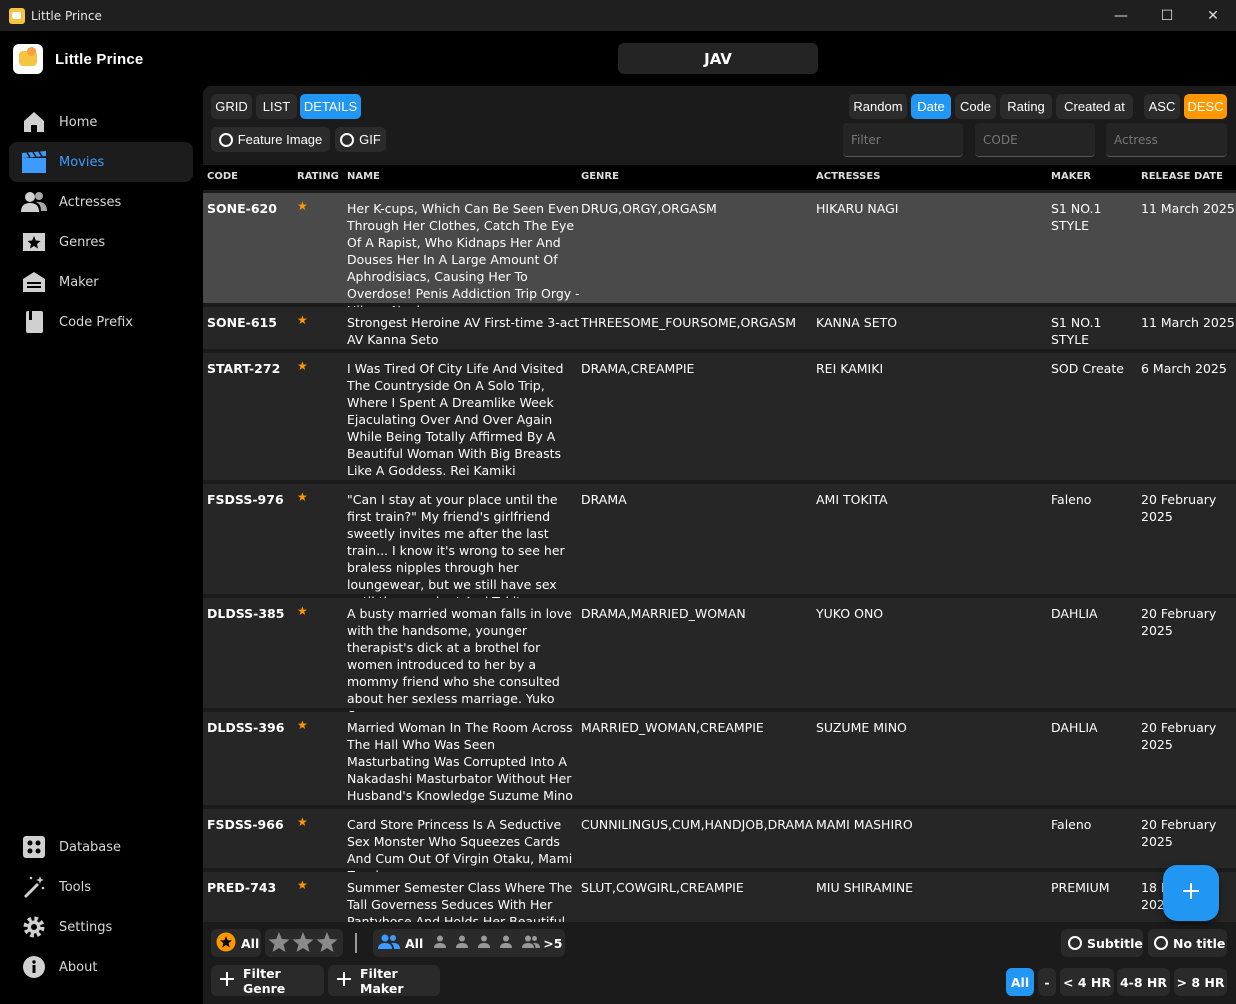 The image size is (1236, 1004). What do you see at coordinates (303, 943) in the screenshot?
I see `star-2-icon` at bounding box center [303, 943].